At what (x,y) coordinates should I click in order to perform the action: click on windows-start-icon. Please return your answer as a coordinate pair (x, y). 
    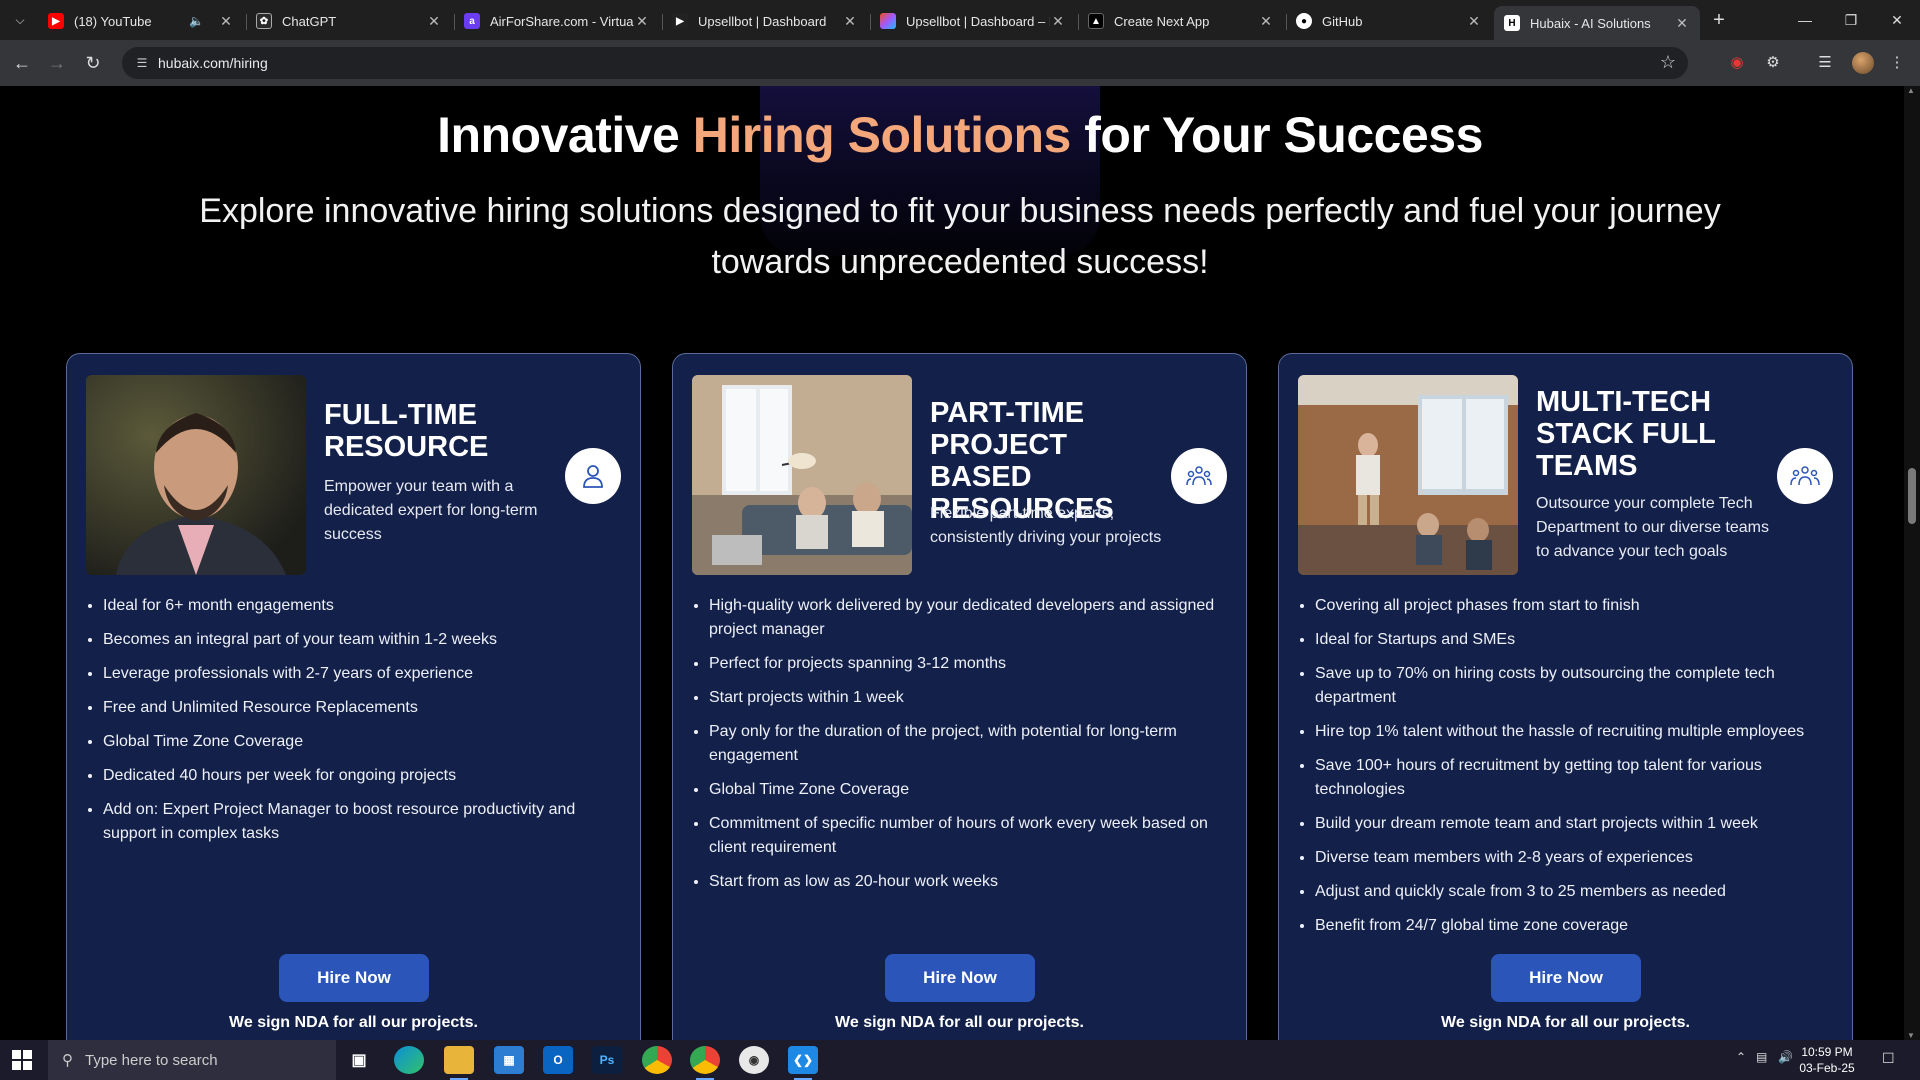
    Looking at the image, I should click on (22, 1060).